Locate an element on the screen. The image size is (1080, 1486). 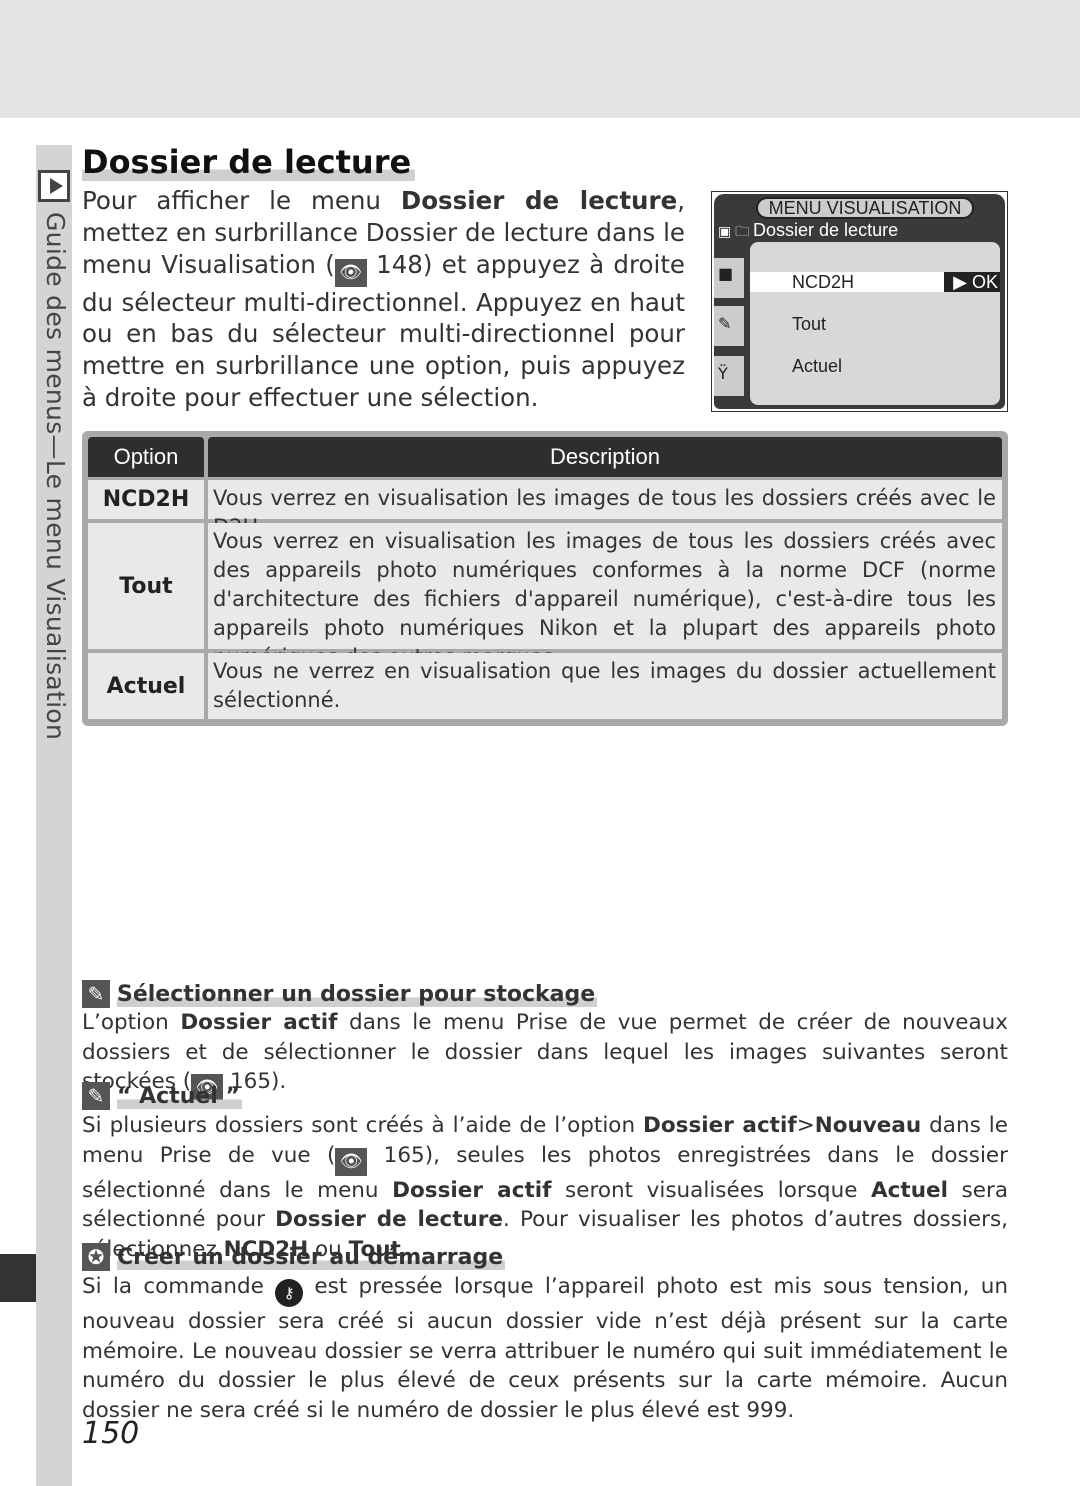
screen-header: MENU VISUALISATION is located at coordinates (865, 208).